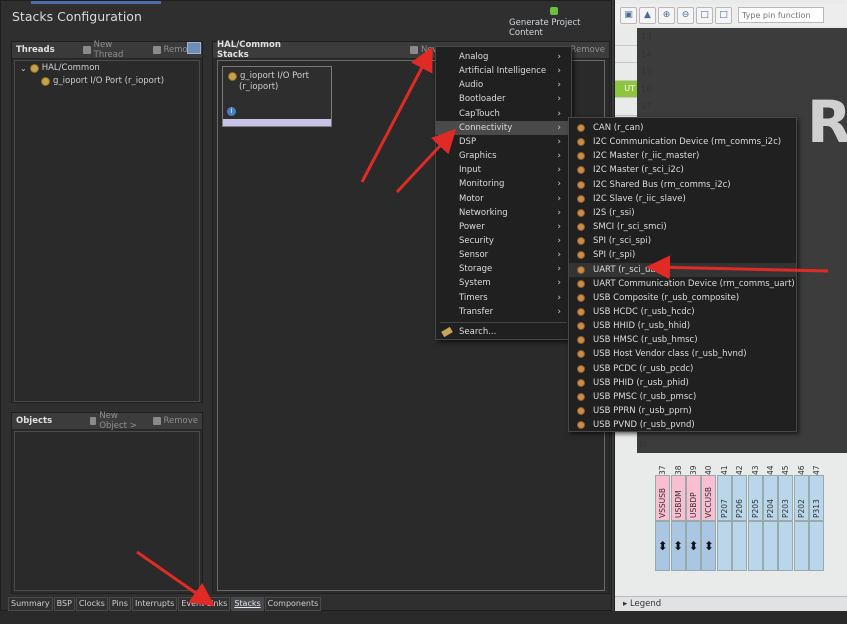  Describe the element at coordinates (685, 15) in the screenshot. I see `zoom-out-icon: ⊖` at that location.